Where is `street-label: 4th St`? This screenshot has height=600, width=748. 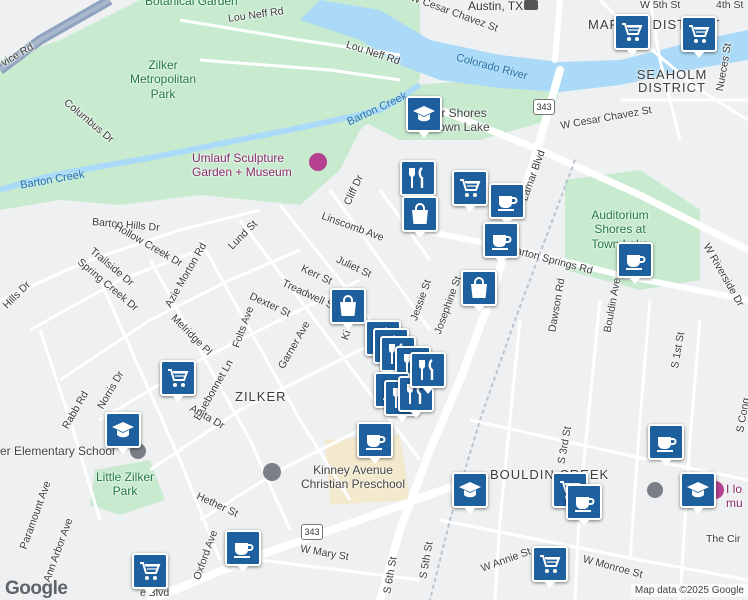 street-label: 4th St is located at coordinates (730, 5).